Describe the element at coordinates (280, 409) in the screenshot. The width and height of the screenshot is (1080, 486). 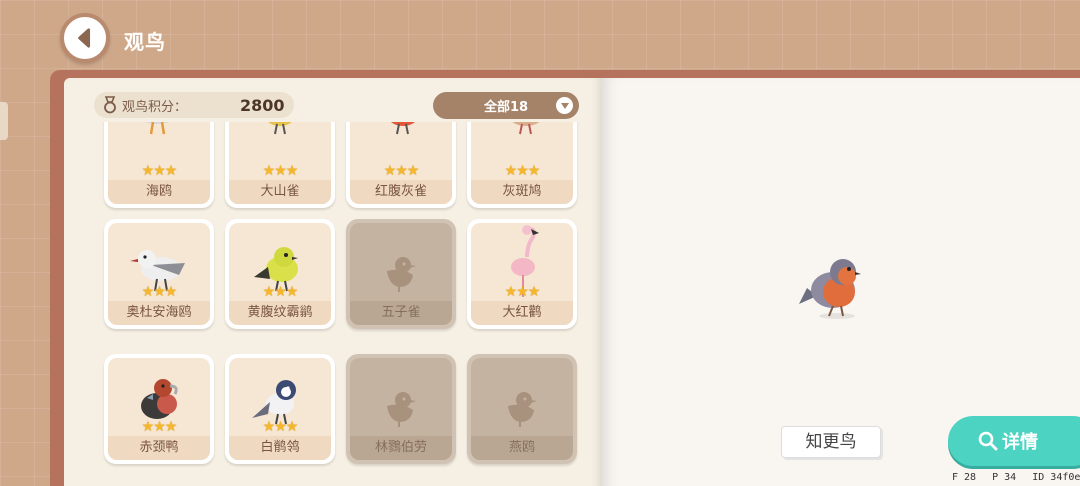
I see `bird-card-wagtail: ★★★ 白鹡鸰` at that location.